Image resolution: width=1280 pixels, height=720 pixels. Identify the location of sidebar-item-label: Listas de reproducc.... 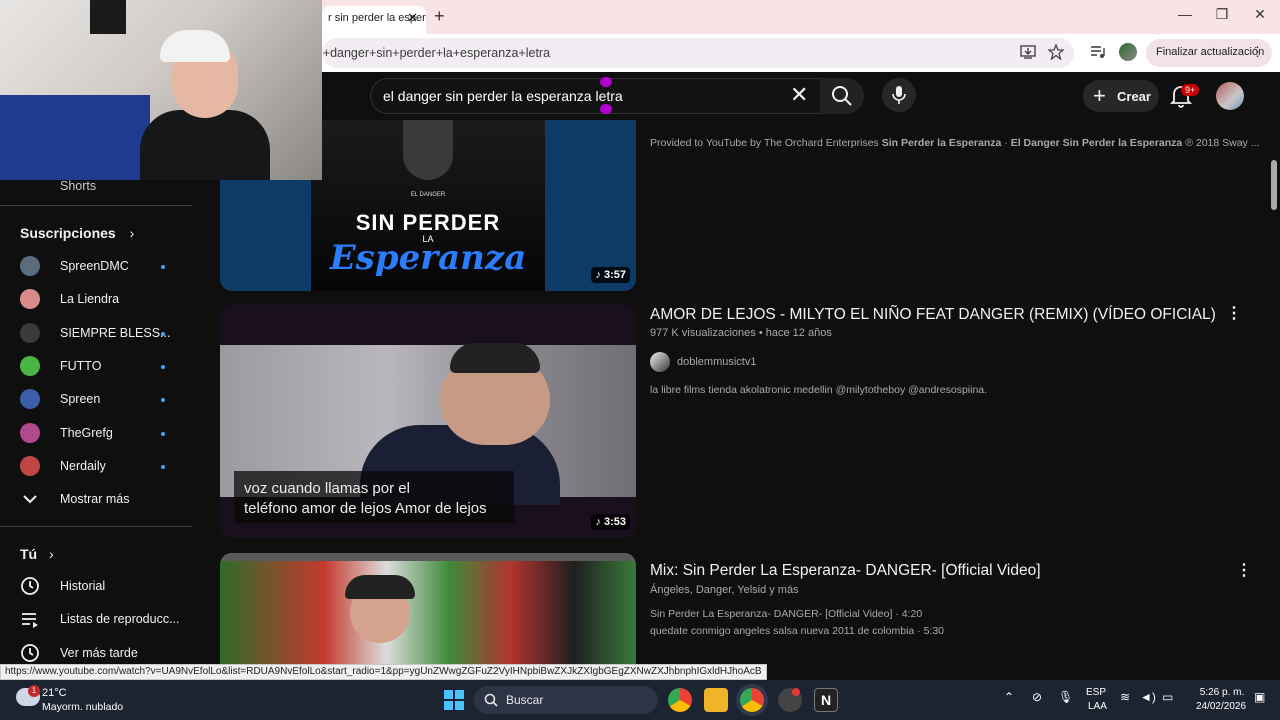
(120, 619).